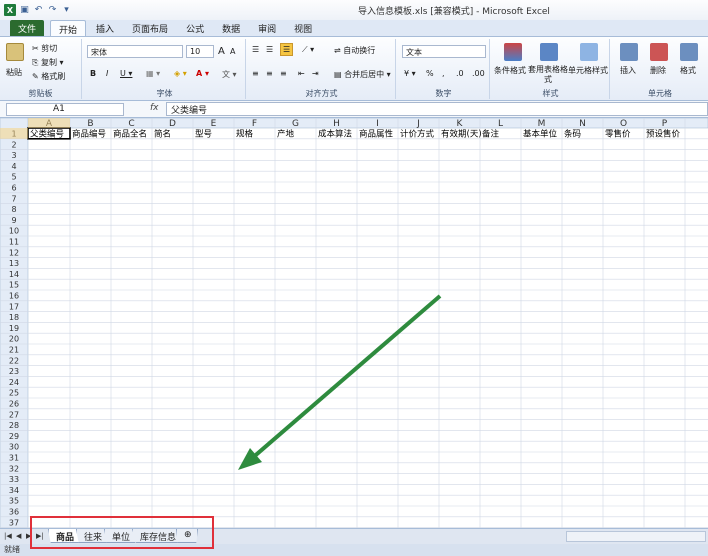 The image size is (708, 556). Describe the element at coordinates (510, 70) in the screenshot. I see `conditional-format-button: 条件格式` at that location.